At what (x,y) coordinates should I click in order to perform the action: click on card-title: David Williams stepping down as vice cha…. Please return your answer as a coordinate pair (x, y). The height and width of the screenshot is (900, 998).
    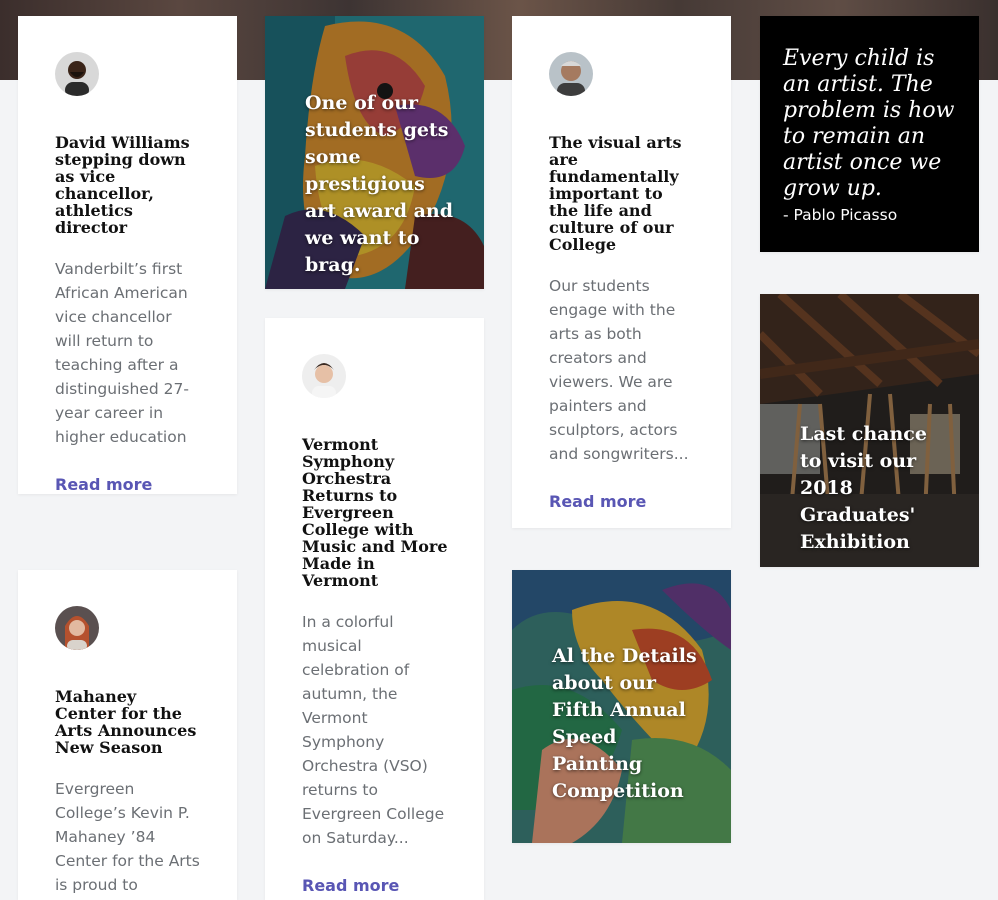
    Looking at the image, I should click on (128, 185).